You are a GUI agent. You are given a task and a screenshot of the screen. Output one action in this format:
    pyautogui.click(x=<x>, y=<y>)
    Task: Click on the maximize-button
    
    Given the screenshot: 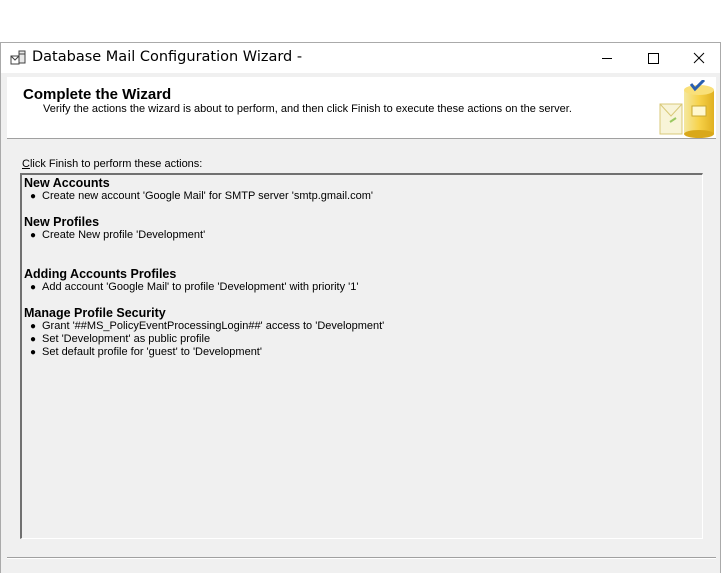 What is the action you would take?
    pyautogui.click(x=653, y=58)
    